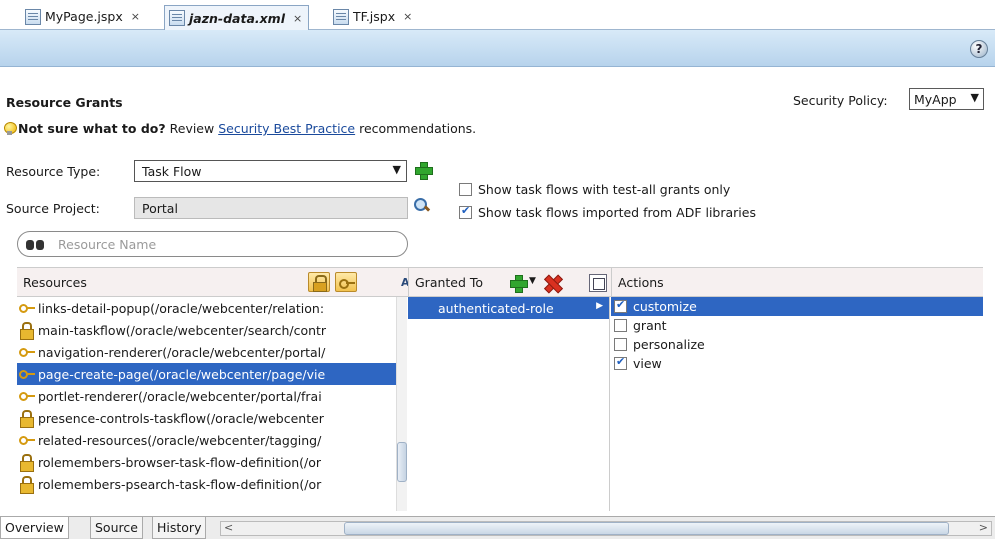  What do you see at coordinates (979, 49) in the screenshot?
I see `help-icon: ?` at bounding box center [979, 49].